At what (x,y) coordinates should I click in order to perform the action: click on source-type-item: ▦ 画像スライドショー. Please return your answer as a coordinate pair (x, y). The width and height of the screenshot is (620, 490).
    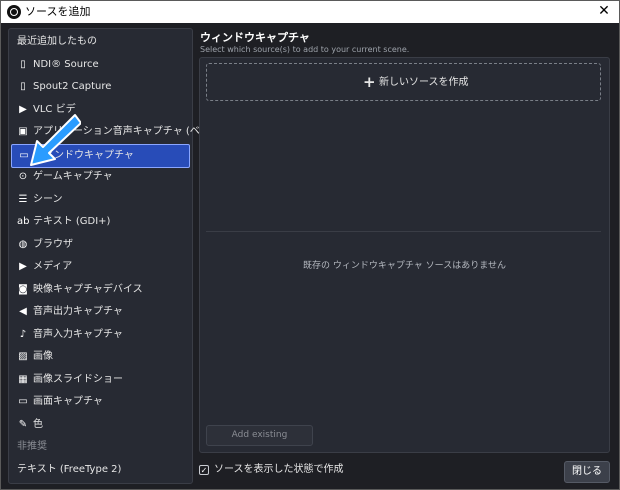
    Looking at the image, I should click on (100, 380).